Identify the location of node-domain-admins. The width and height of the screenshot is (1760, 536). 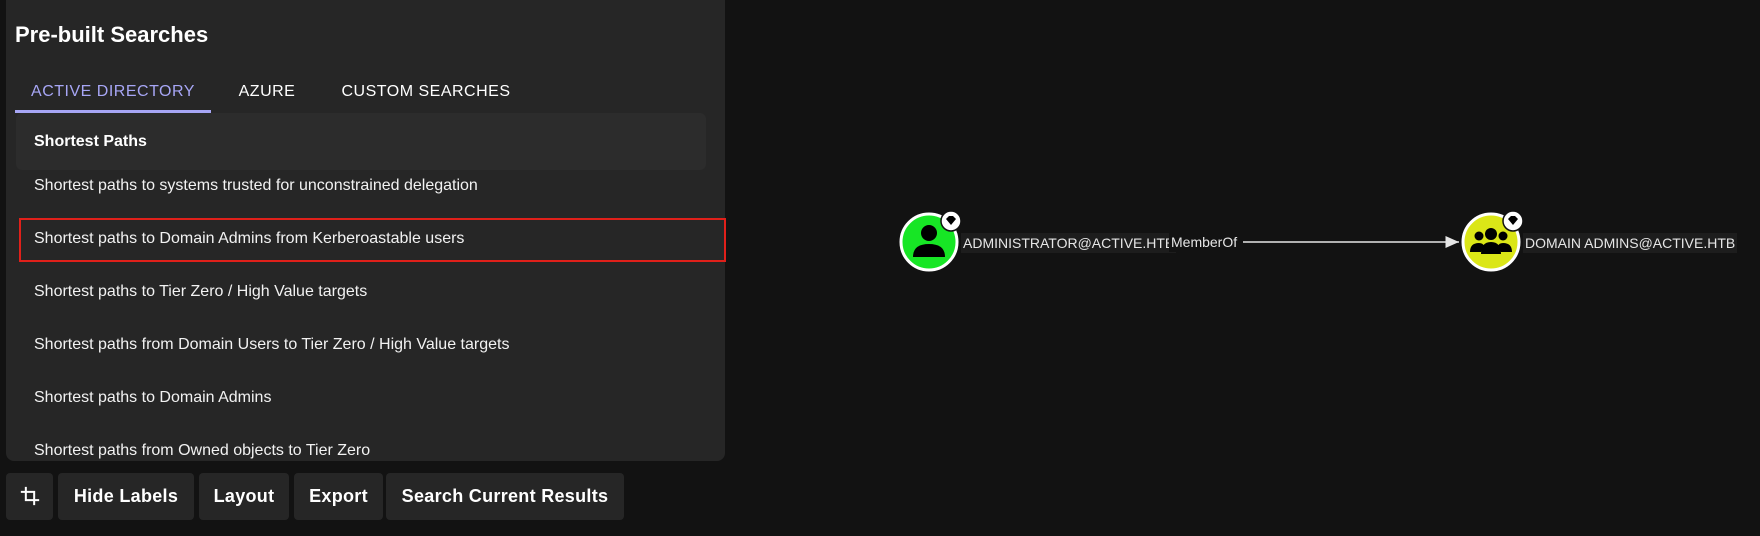
(1492, 241).